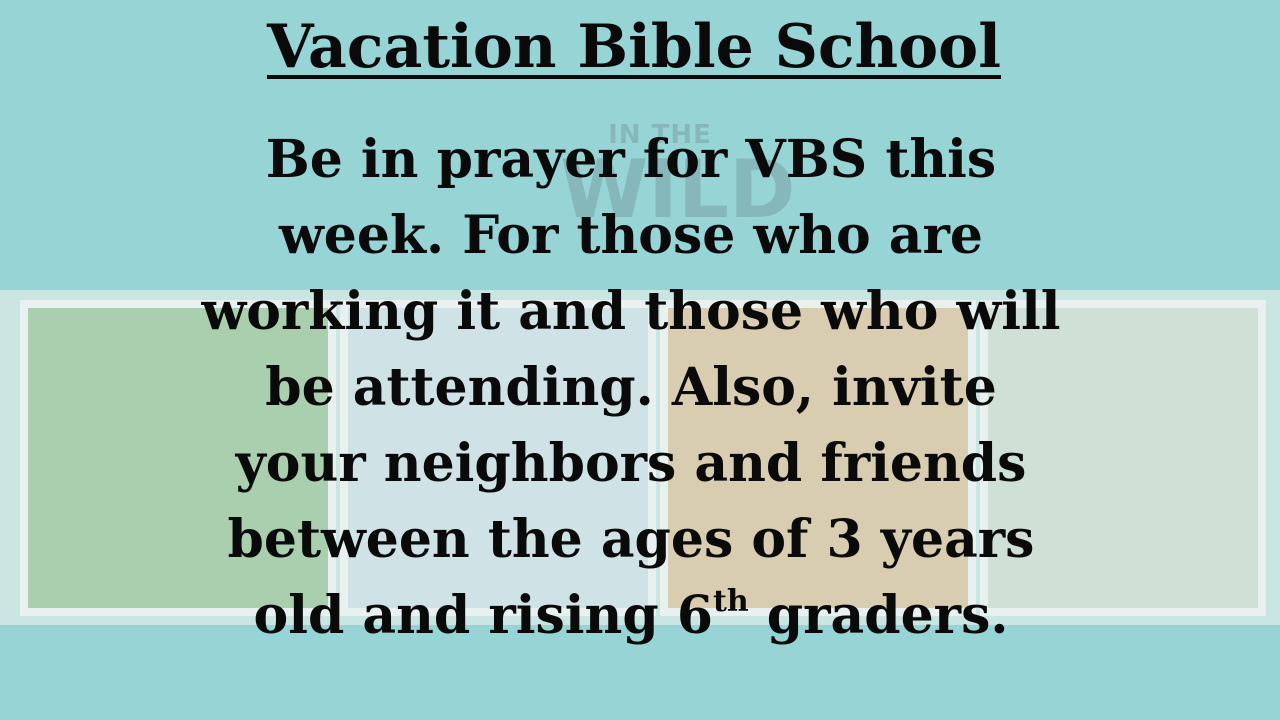 Image resolution: width=1280 pixels, height=720 pixels. I want to click on body-line: your neighbors and friends, so click(631, 463).